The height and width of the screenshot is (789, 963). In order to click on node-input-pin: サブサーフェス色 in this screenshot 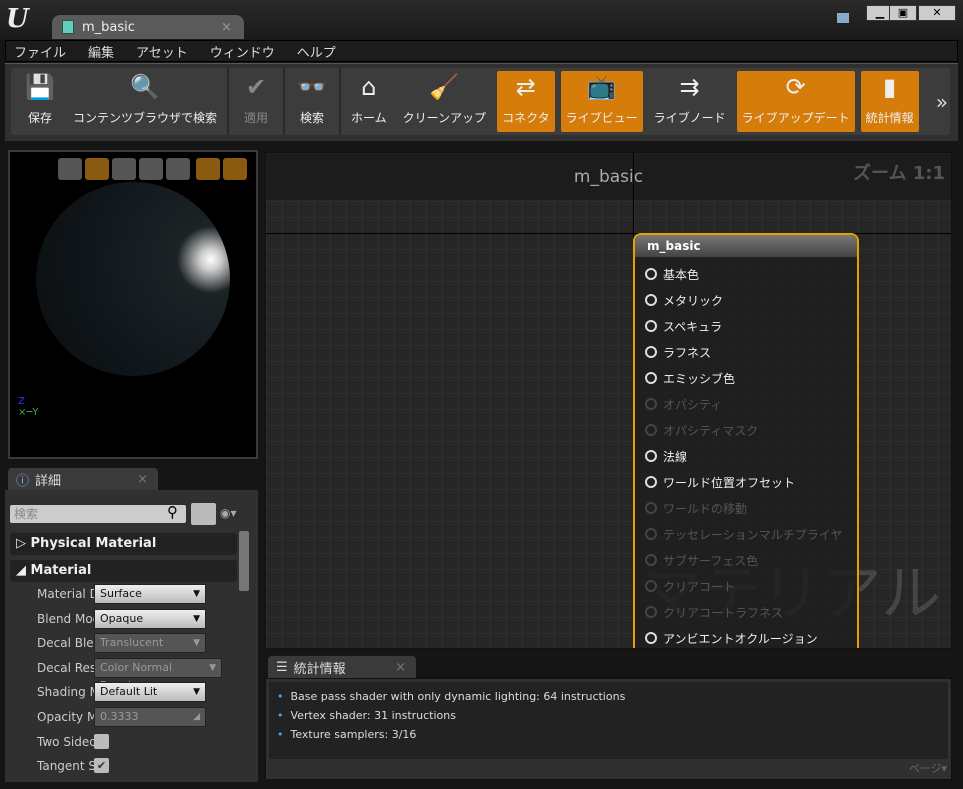, I will do `click(701, 560)`.